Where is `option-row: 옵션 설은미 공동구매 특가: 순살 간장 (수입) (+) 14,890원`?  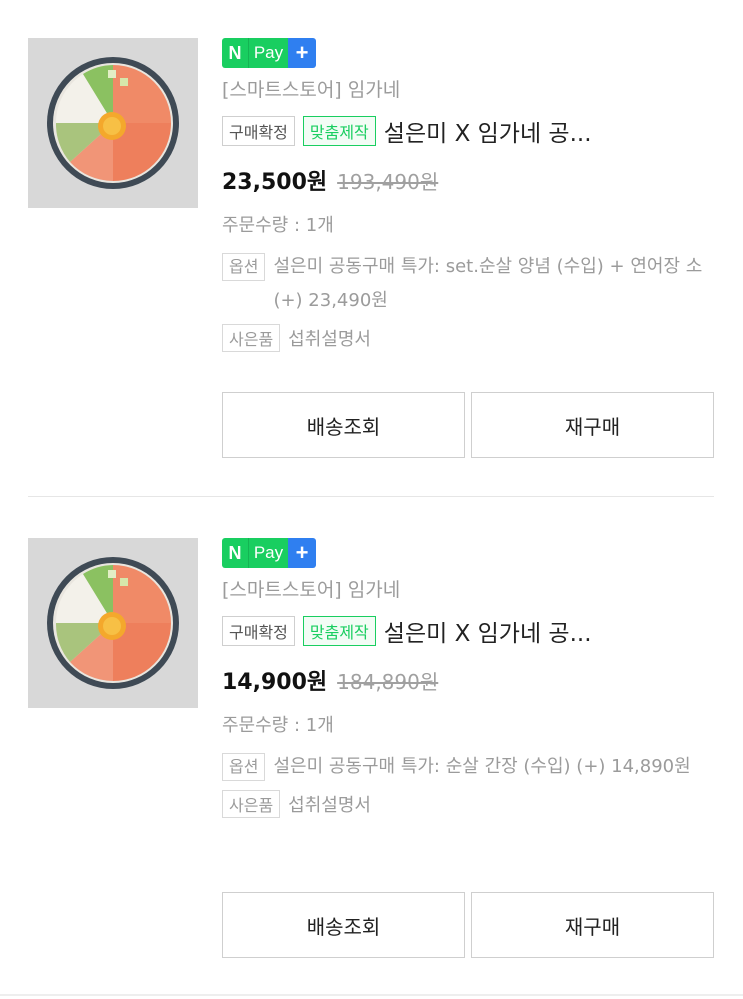 option-row: 옵션 설은미 공동구매 특가: 순살 간장 (수입) (+) 14,890원 is located at coordinates (472, 767).